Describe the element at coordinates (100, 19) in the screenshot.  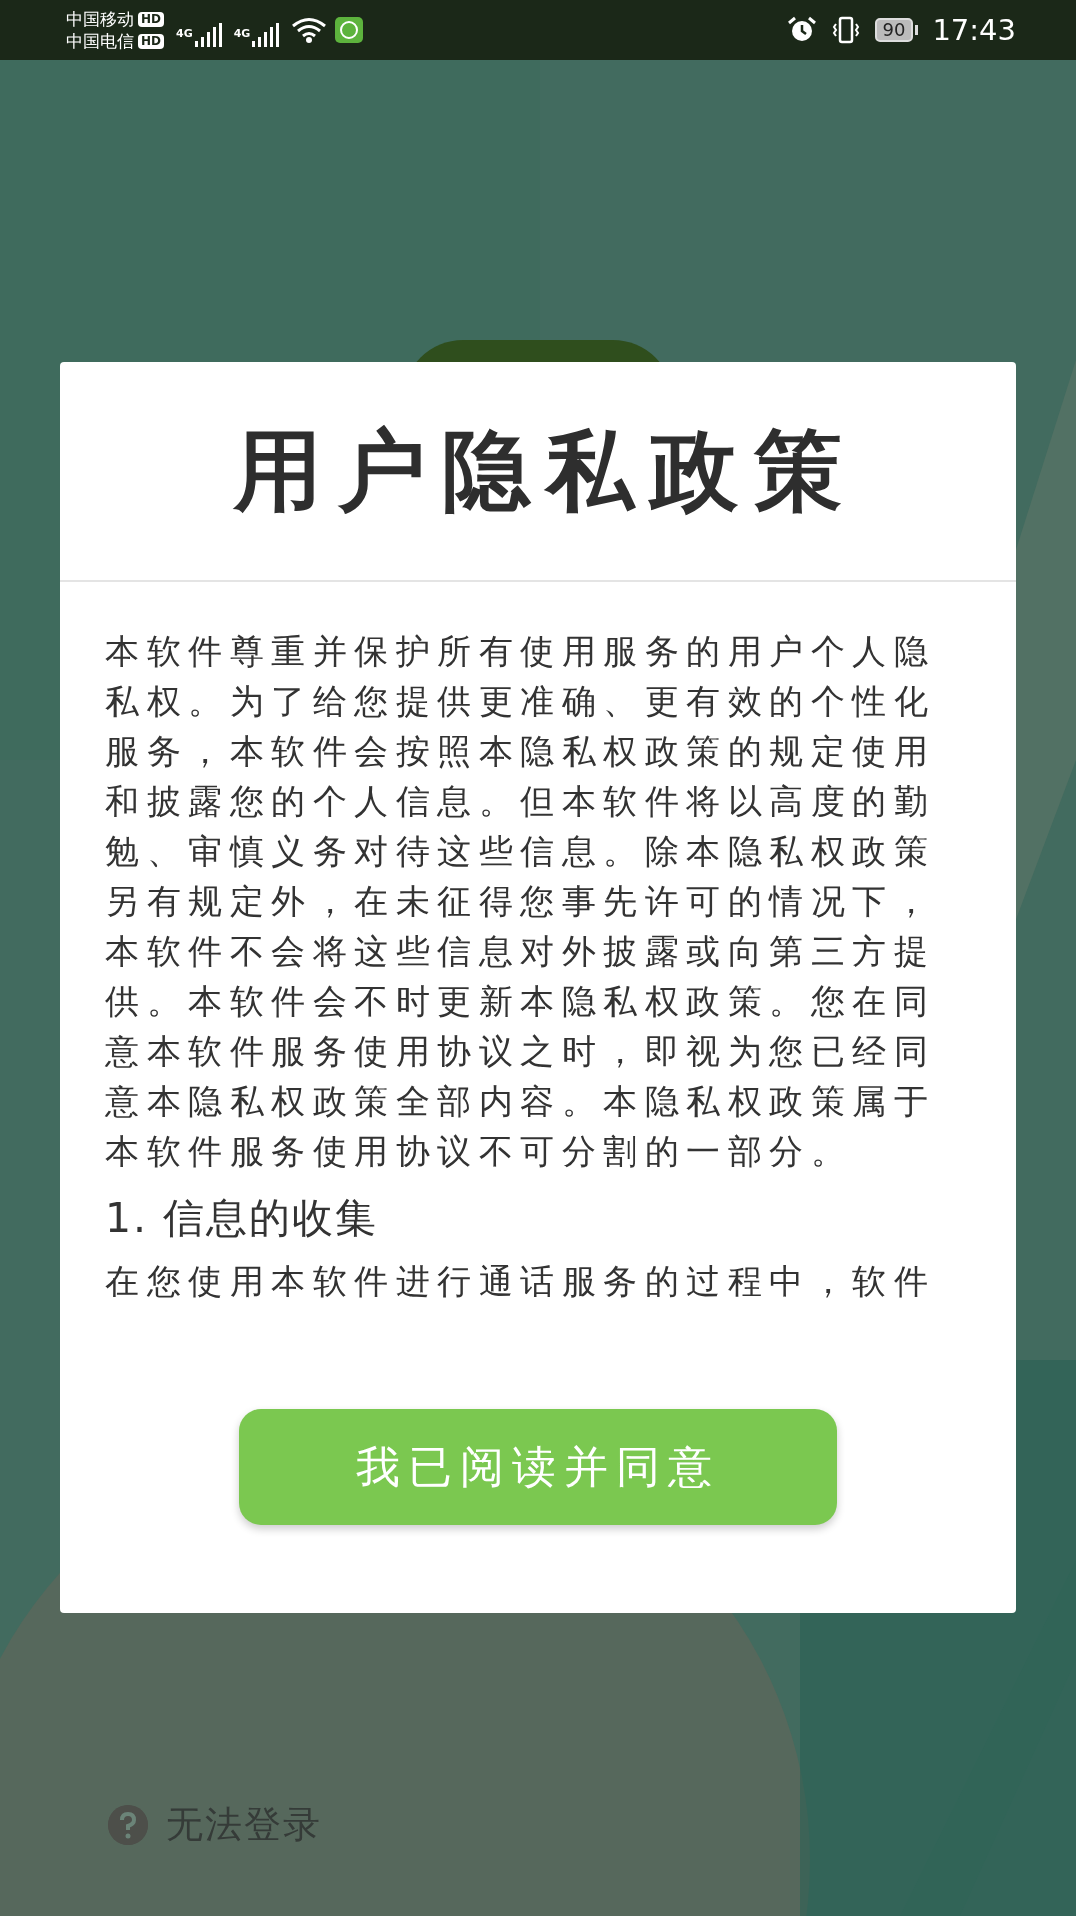
I see `carrier-name: 中国移动` at that location.